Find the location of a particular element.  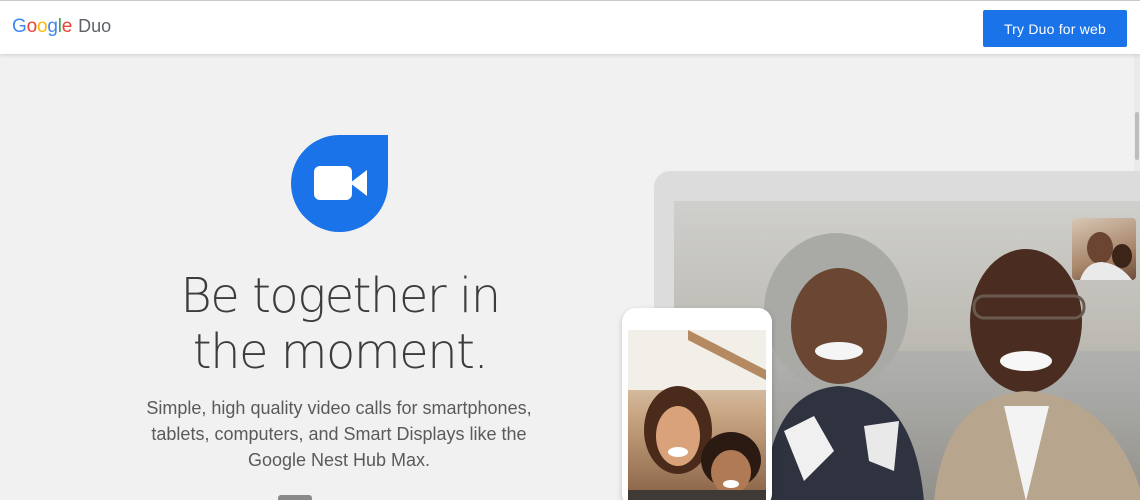

self-view-thumbnail is located at coordinates (1104, 249).